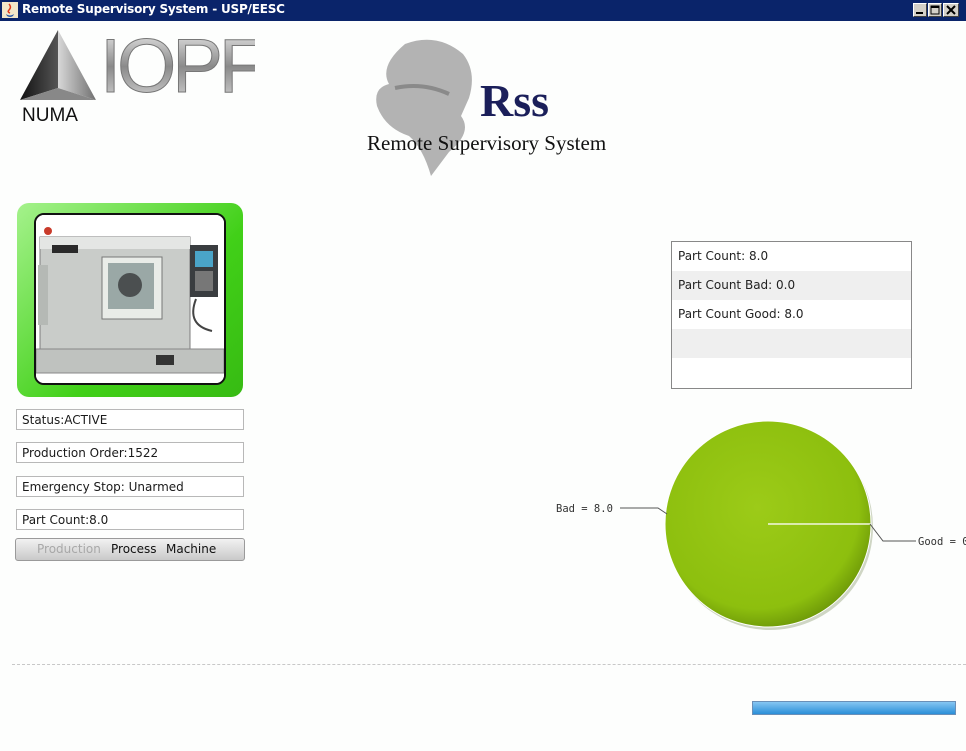 The image size is (966, 751). Describe the element at coordinates (424, 107) in the screenshot. I see `rss-mascot-silhouette` at that location.